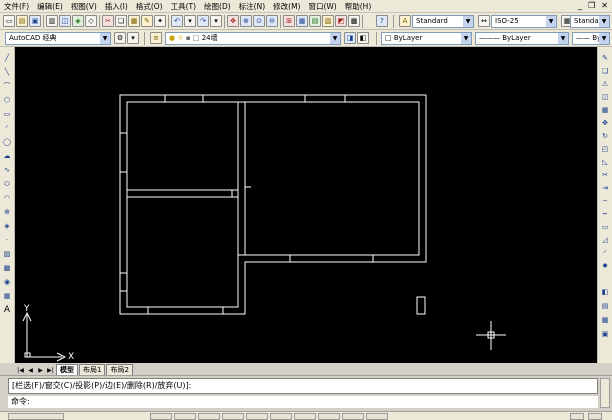 This screenshot has width=612, height=420. I want to click on tool-palettes-icon: ▤, so click(315, 21).